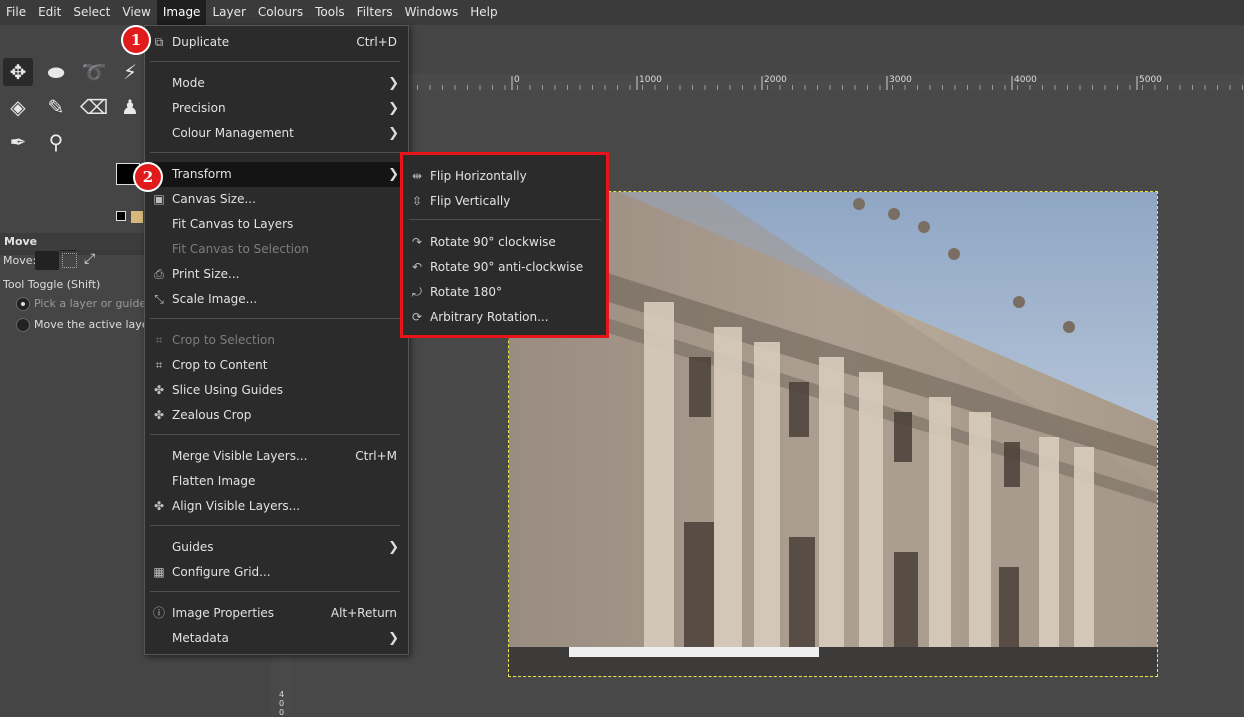  I want to click on rotate-clockwise-icon: ↷, so click(417, 242).